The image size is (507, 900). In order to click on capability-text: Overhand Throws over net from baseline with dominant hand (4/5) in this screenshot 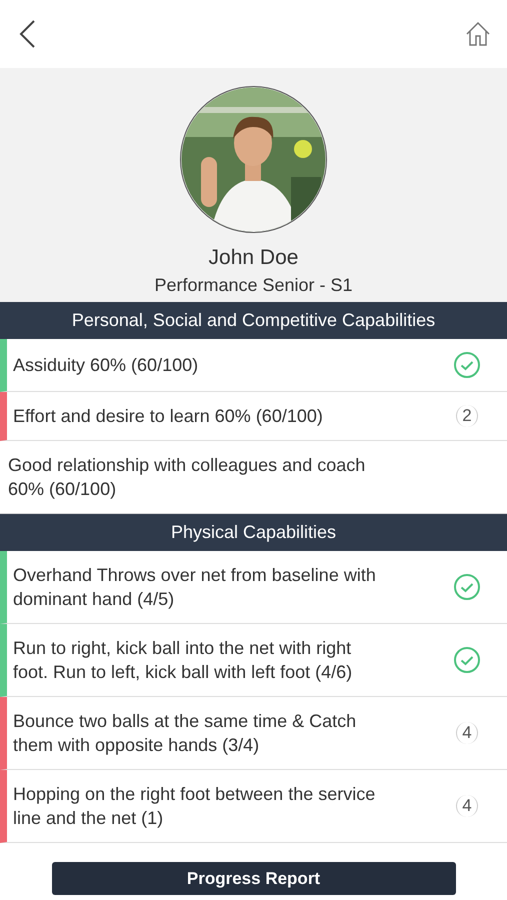, I will do `click(195, 587)`.